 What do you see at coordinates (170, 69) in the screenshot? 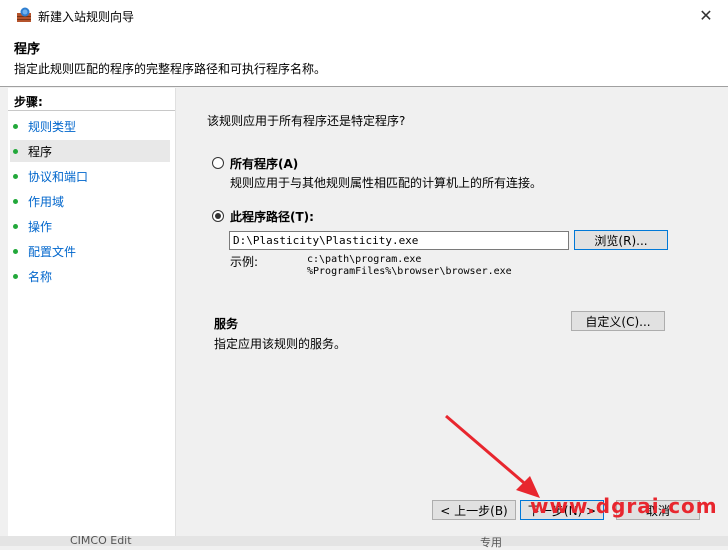
I see `page-description: 指定此规则匹配的程序的完整程序路径和可执行程序名称。` at bounding box center [170, 69].